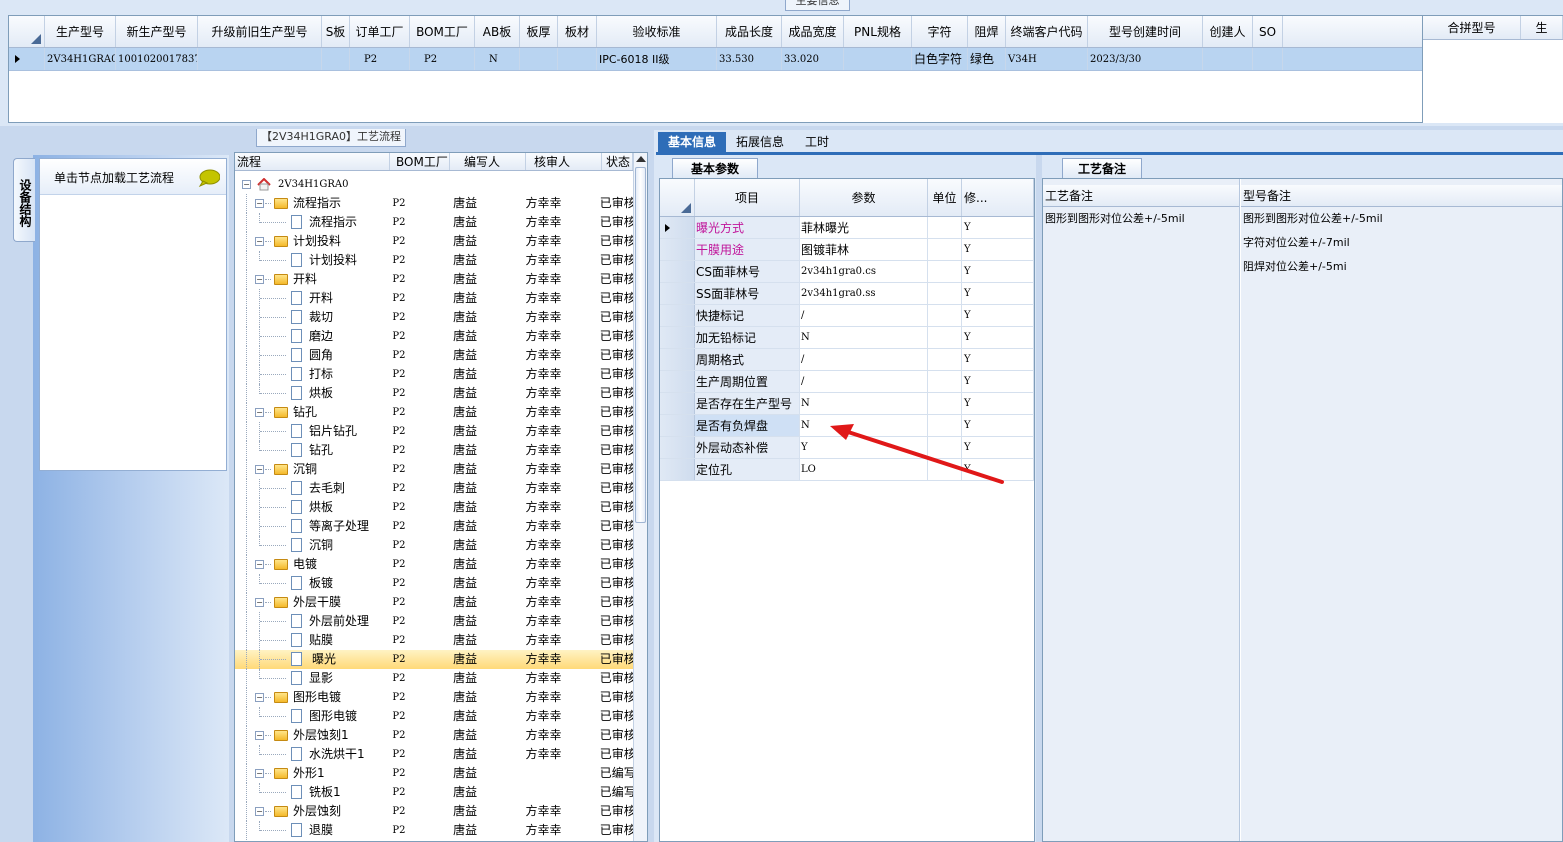 Image resolution: width=1563 pixels, height=842 pixels. I want to click on table-cell: P2, so click(380, 59).